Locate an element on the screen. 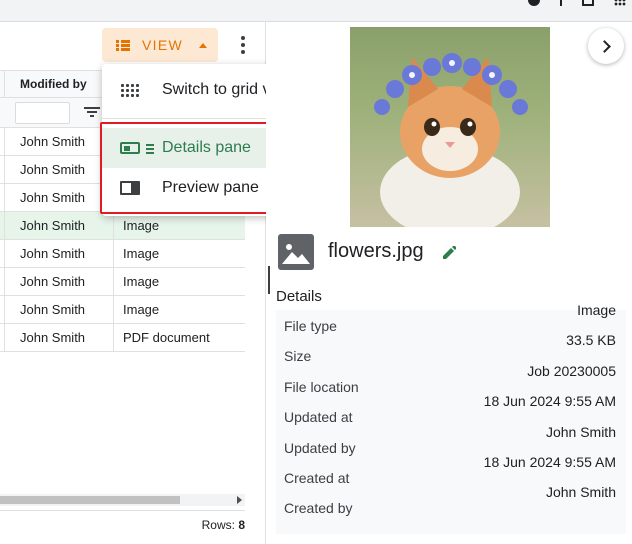 The height and width of the screenshot is (544, 632). detail-value: Image is located at coordinates (596, 310).